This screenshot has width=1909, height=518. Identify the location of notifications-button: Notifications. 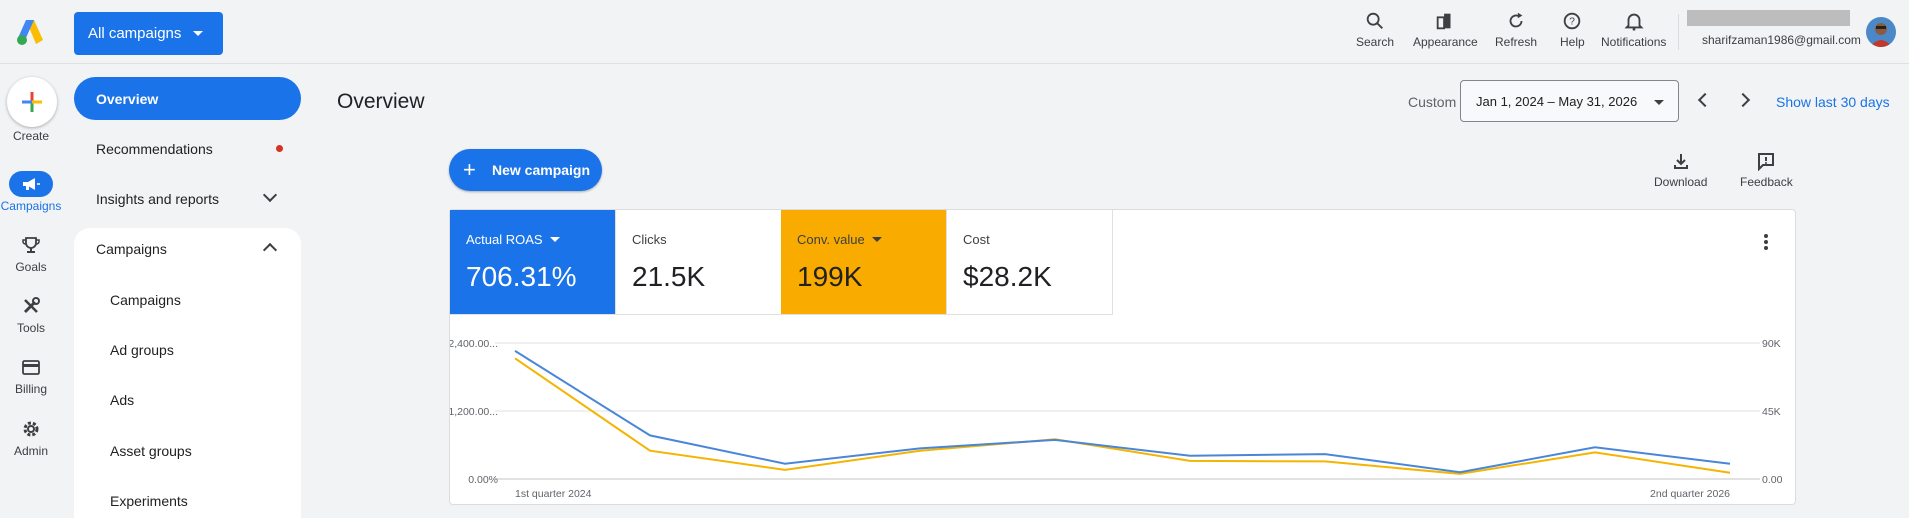
(1633, 29).